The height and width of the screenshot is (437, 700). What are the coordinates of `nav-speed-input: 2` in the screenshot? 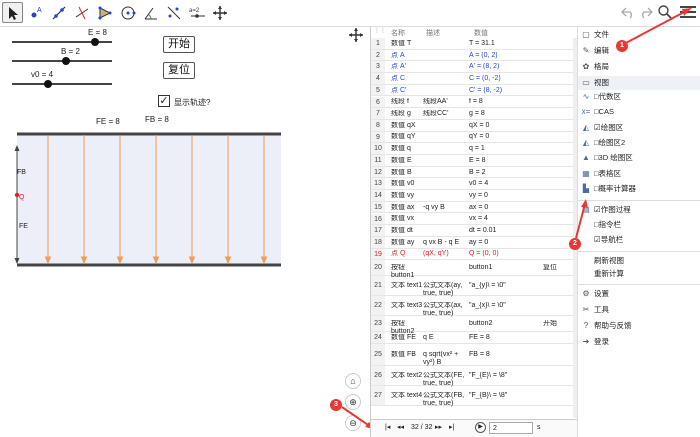 It's located at (511, 428).